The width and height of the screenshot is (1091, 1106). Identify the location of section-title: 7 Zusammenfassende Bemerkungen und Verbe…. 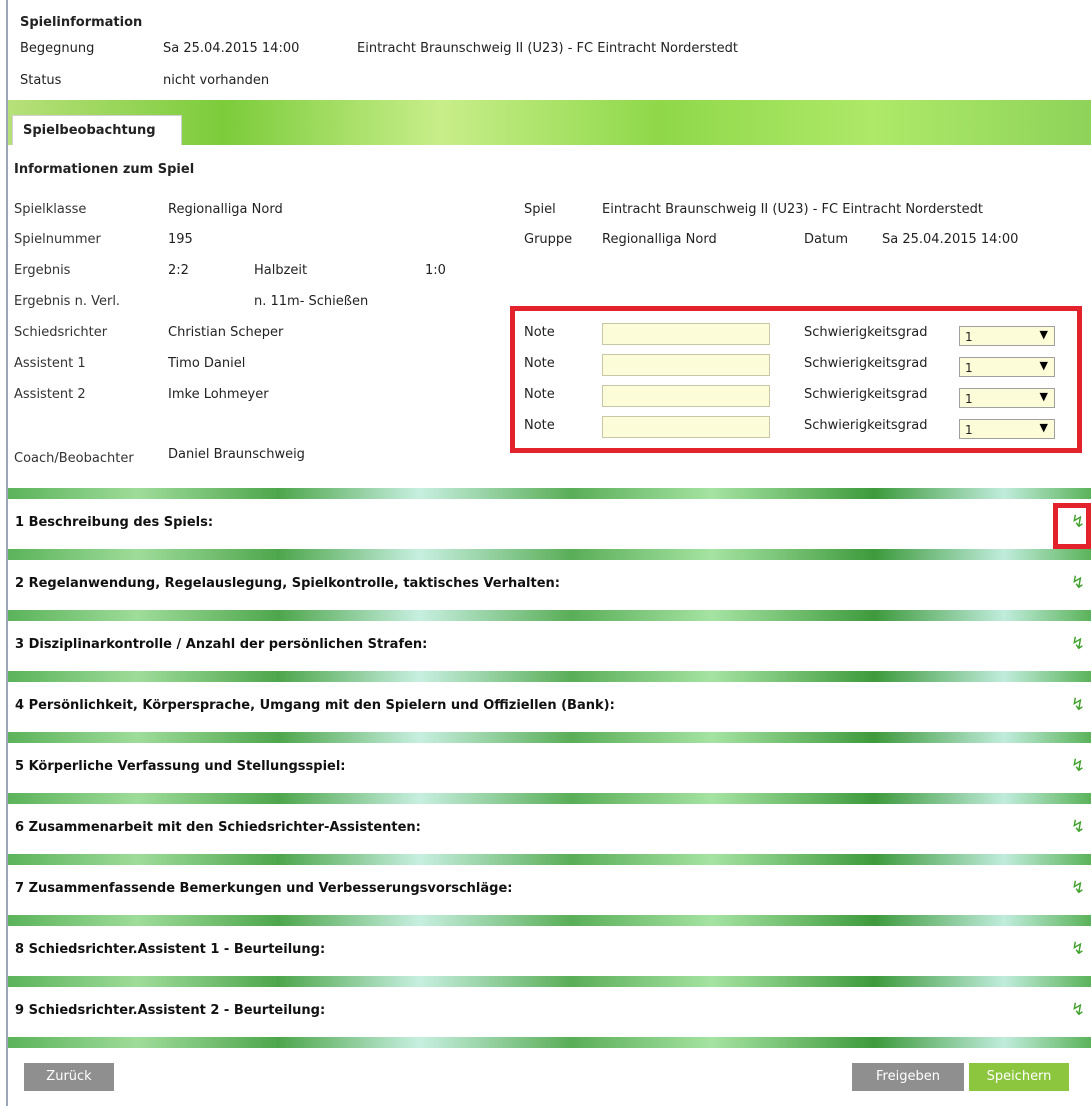
(264, 888).